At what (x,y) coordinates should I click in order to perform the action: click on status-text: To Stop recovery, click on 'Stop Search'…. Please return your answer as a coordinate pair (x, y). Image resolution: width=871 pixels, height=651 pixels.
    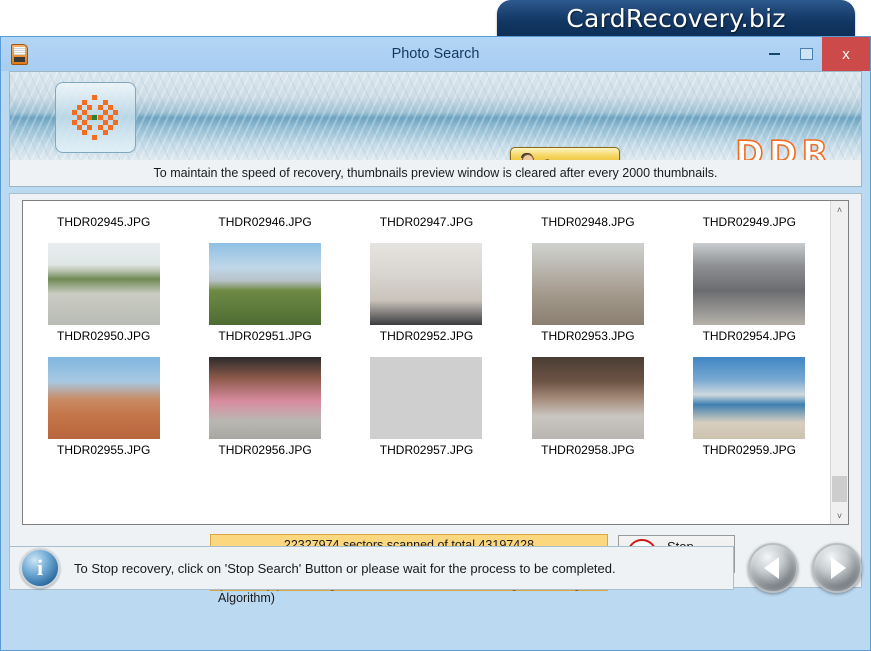
    Looking at the image, I should click on (345, 568).